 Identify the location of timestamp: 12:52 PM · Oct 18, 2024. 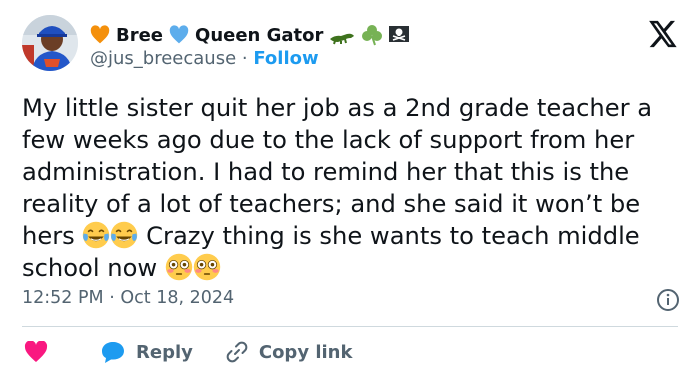
(128, 298).